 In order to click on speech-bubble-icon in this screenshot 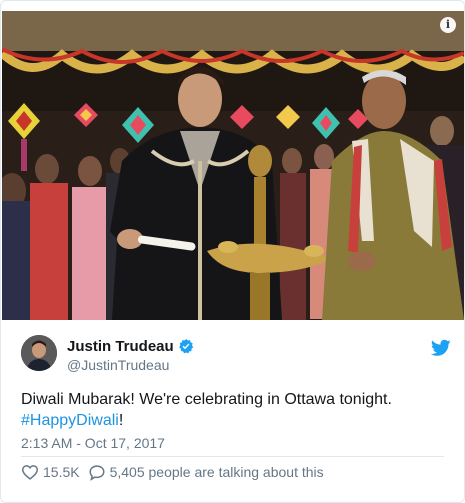, I will do `click(97, 472)`.